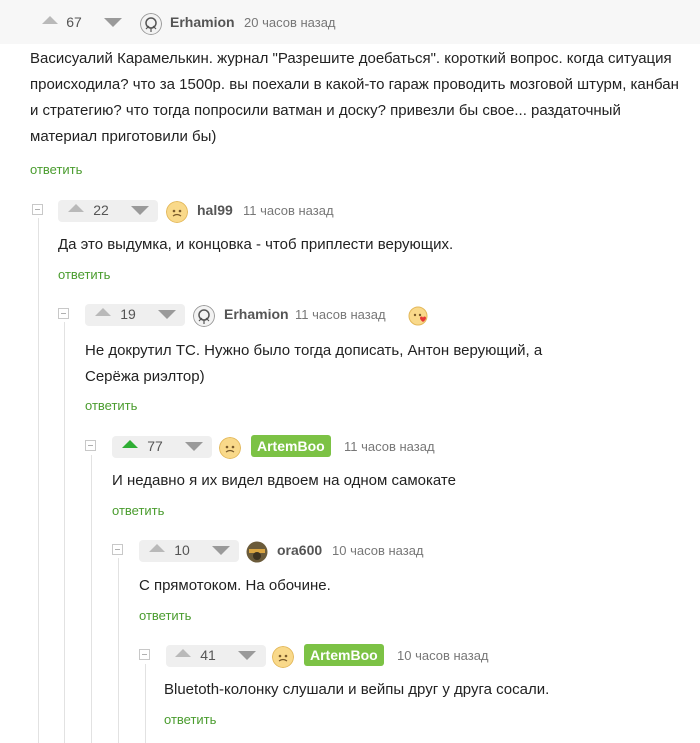 This screenshot has width=700, height=743. I want to click on comment-header: 67 Erhamion 20 часов назад, so click(350, 23).